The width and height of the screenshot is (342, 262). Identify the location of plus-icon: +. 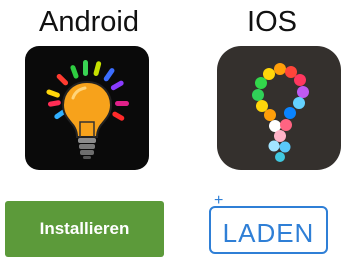
(219, 200).